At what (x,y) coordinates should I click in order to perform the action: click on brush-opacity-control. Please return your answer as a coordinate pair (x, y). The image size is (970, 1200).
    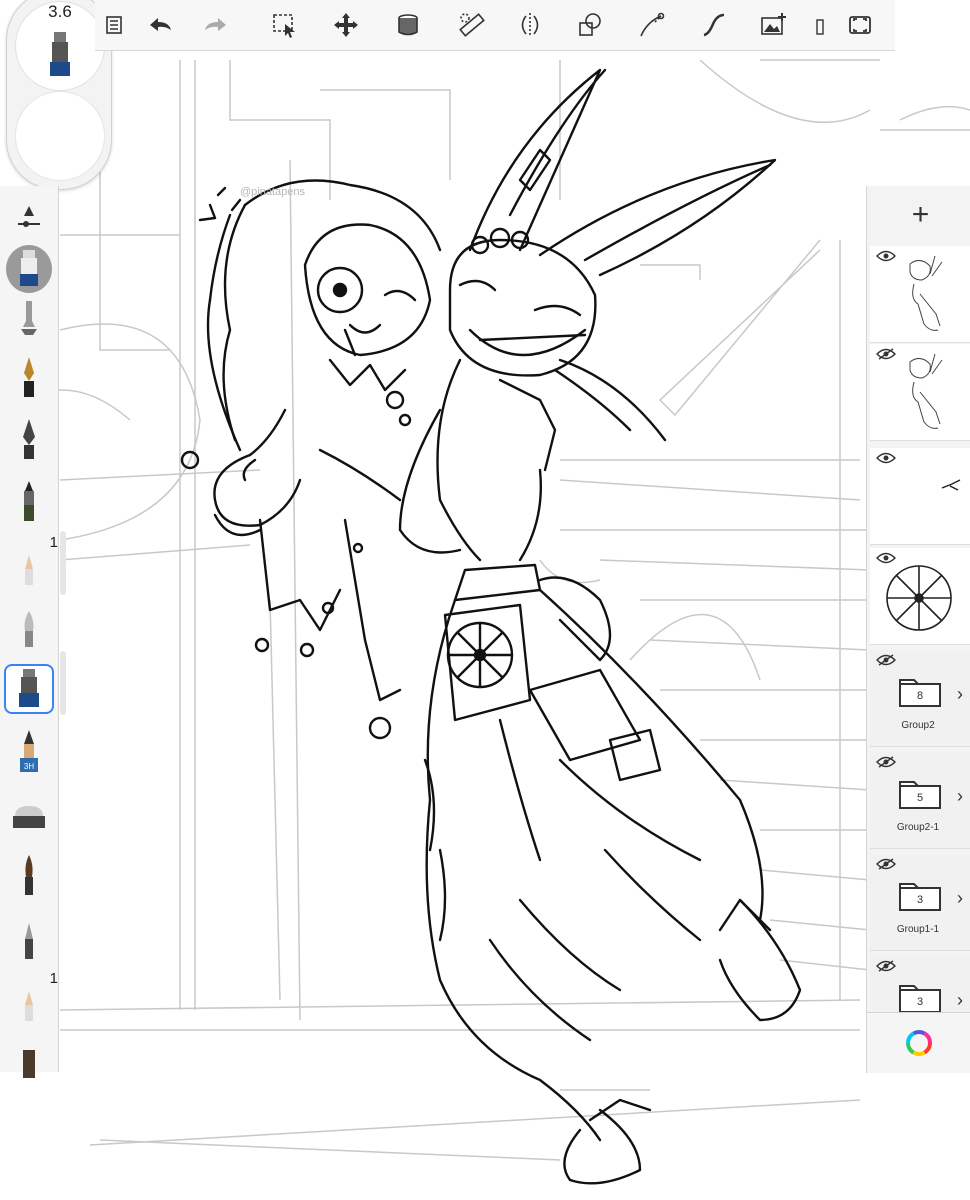
    Looking at the image, I should click on (60, 136).